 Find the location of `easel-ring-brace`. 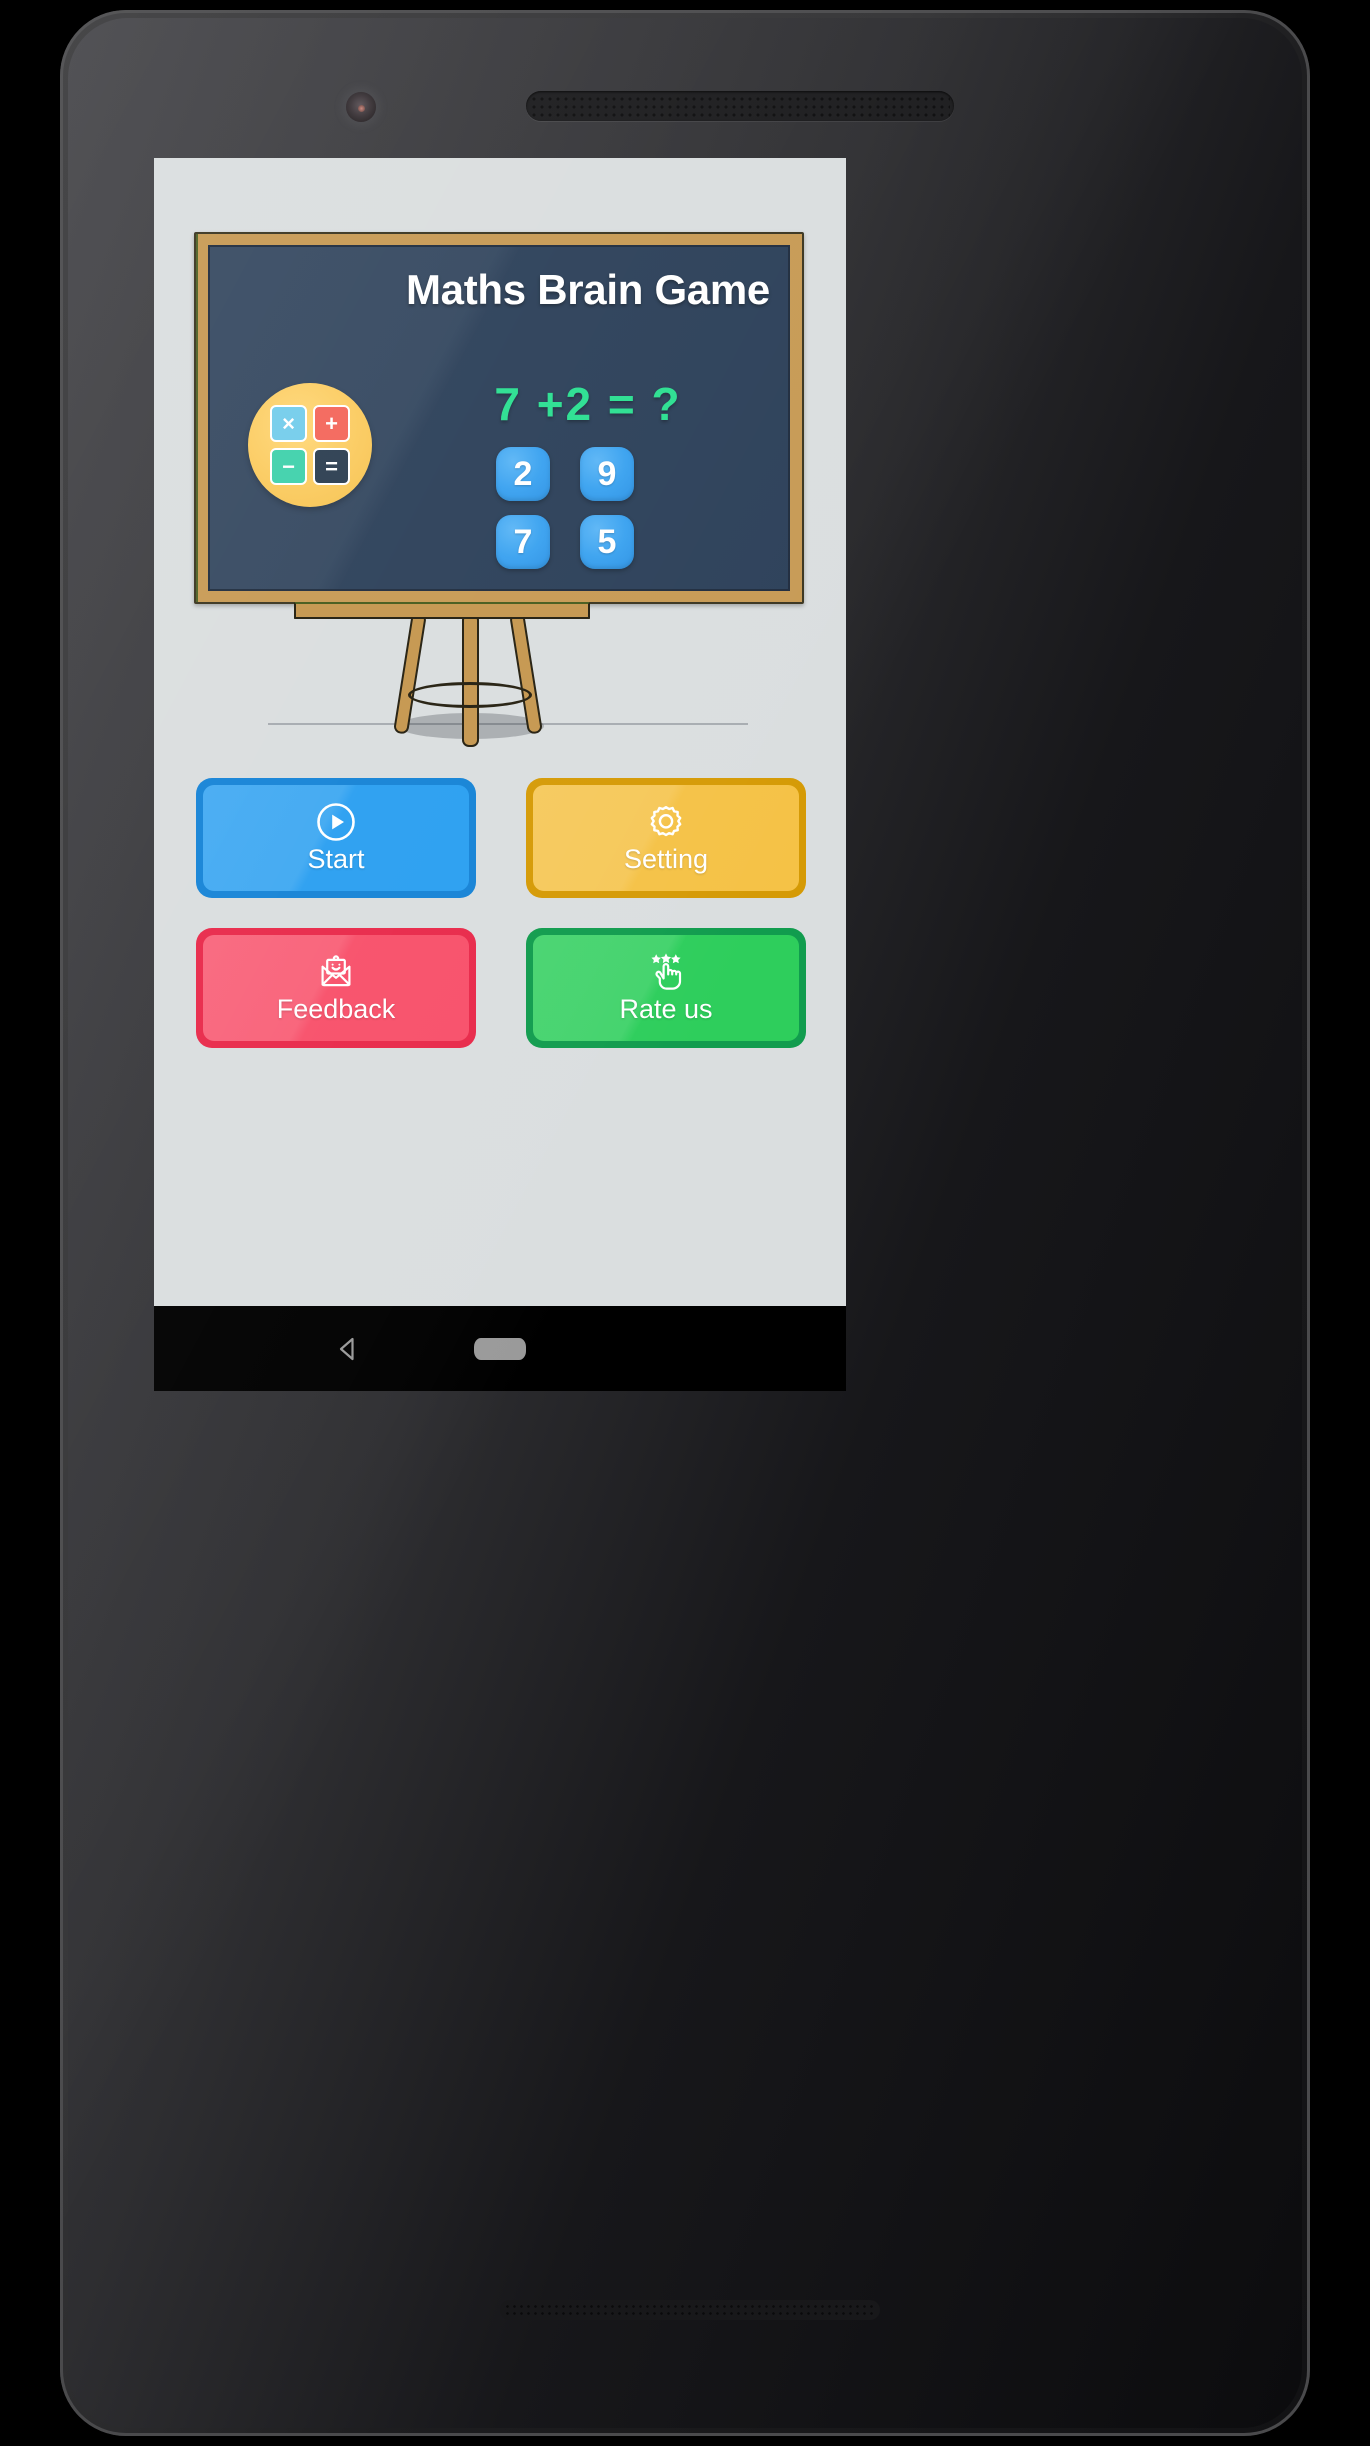

easel-ring-brace is located at coordinates (470, 695).